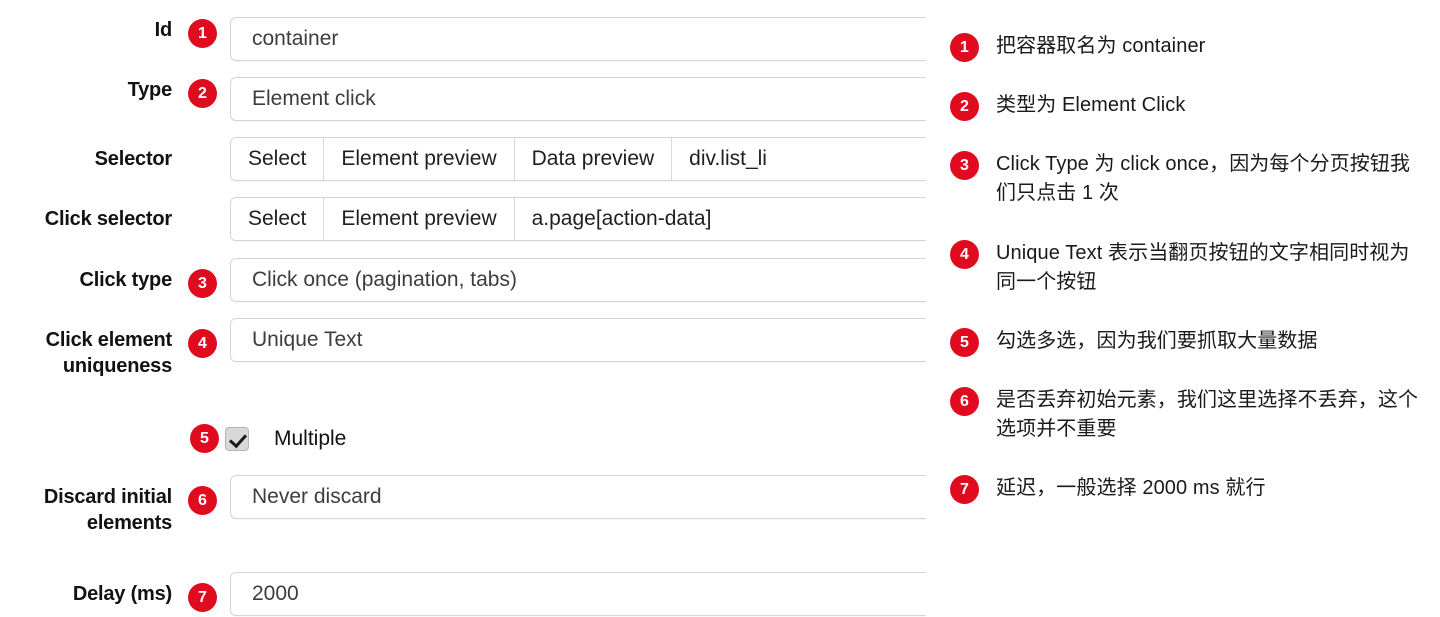 The image size is (1440, 617). I want to click on form-row-click-element-uniqueness: Click element uniqueness 4 Unique Text, so click(463, 348).